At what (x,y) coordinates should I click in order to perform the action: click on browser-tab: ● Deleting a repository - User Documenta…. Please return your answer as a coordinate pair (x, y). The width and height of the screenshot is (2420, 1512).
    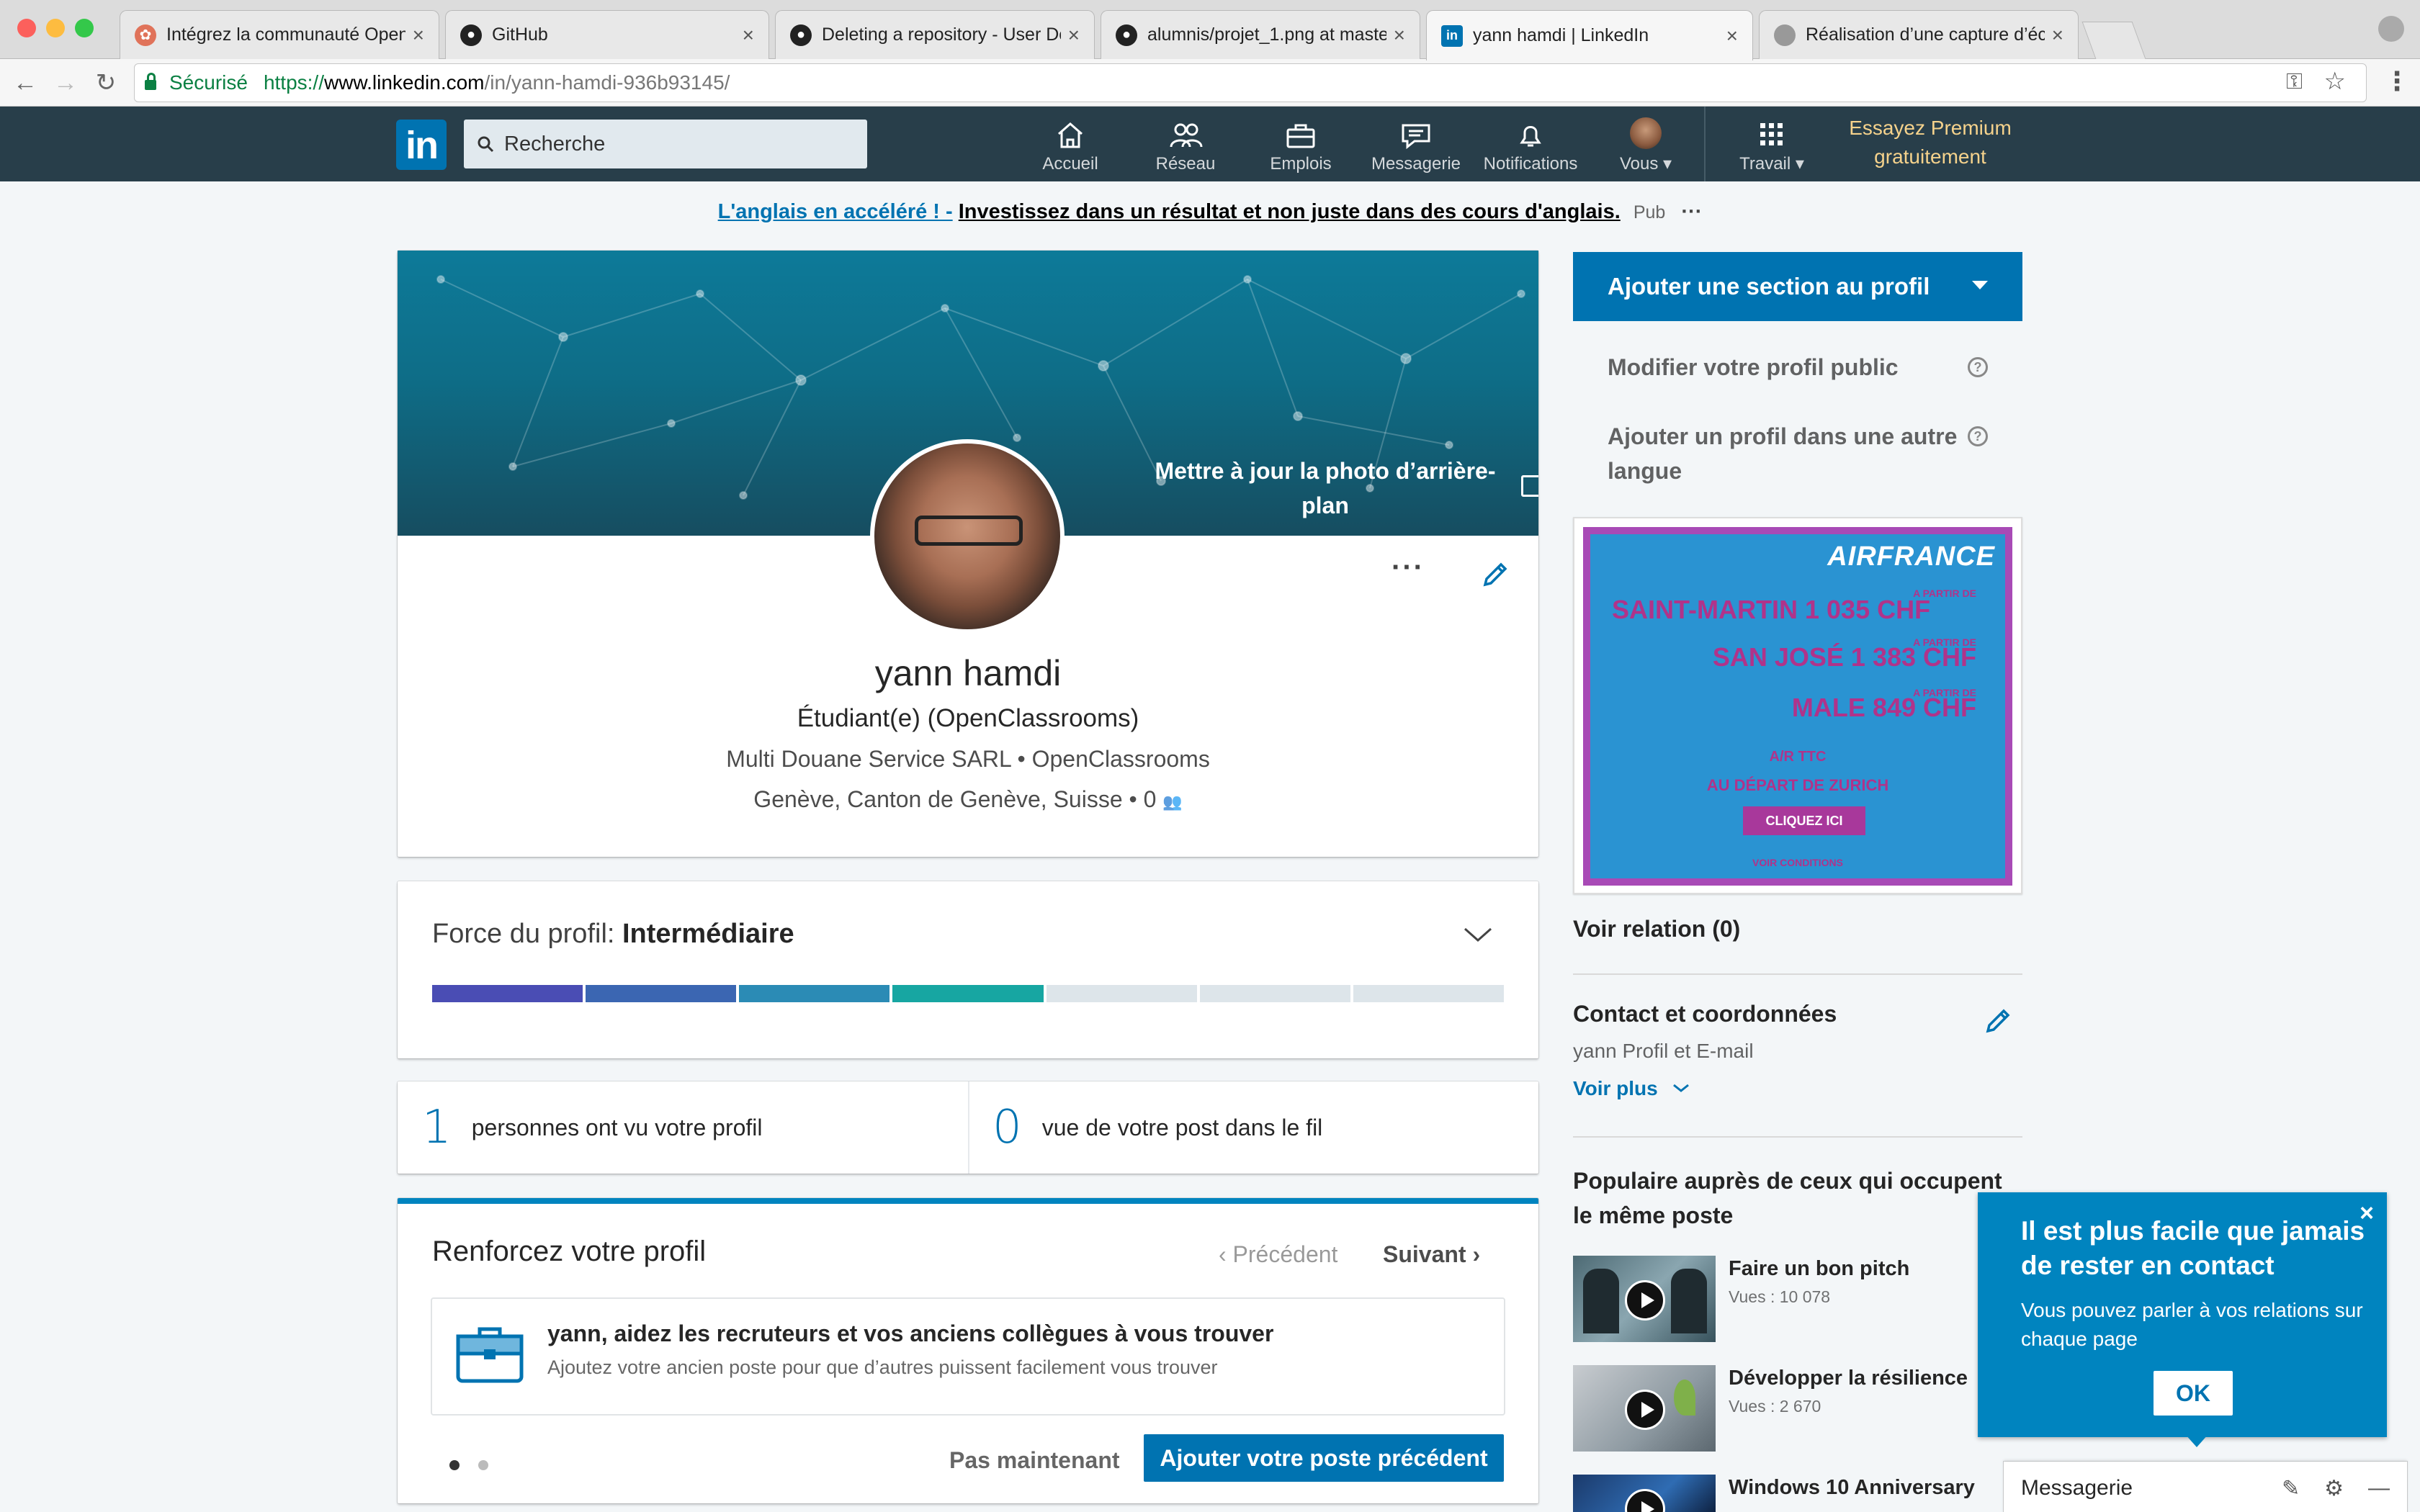
    Looking at the image, I should click on (935, 34).